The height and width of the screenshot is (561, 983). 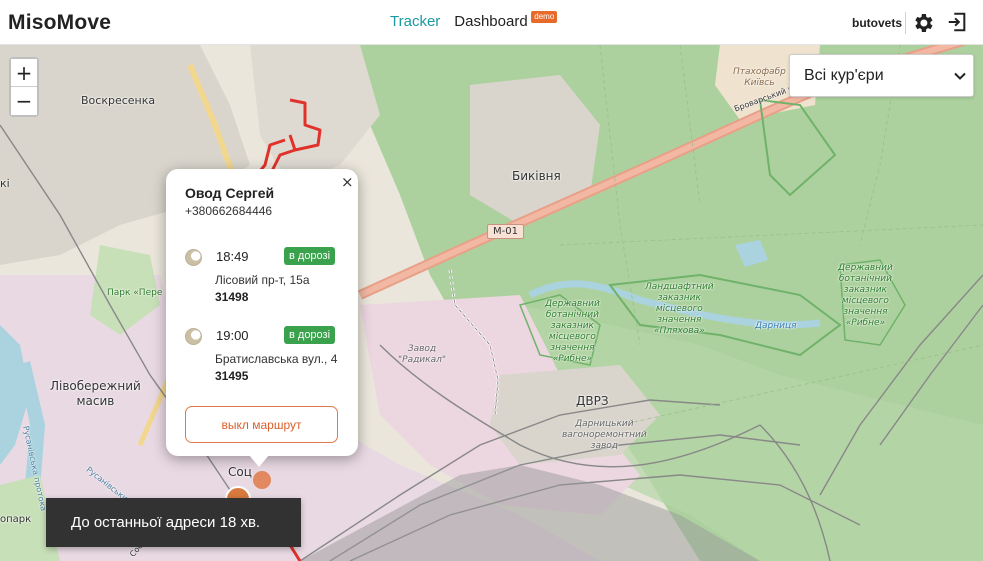 I want to click on main-nav: Tracker Dashboard demo, so click(x=474, y=20).